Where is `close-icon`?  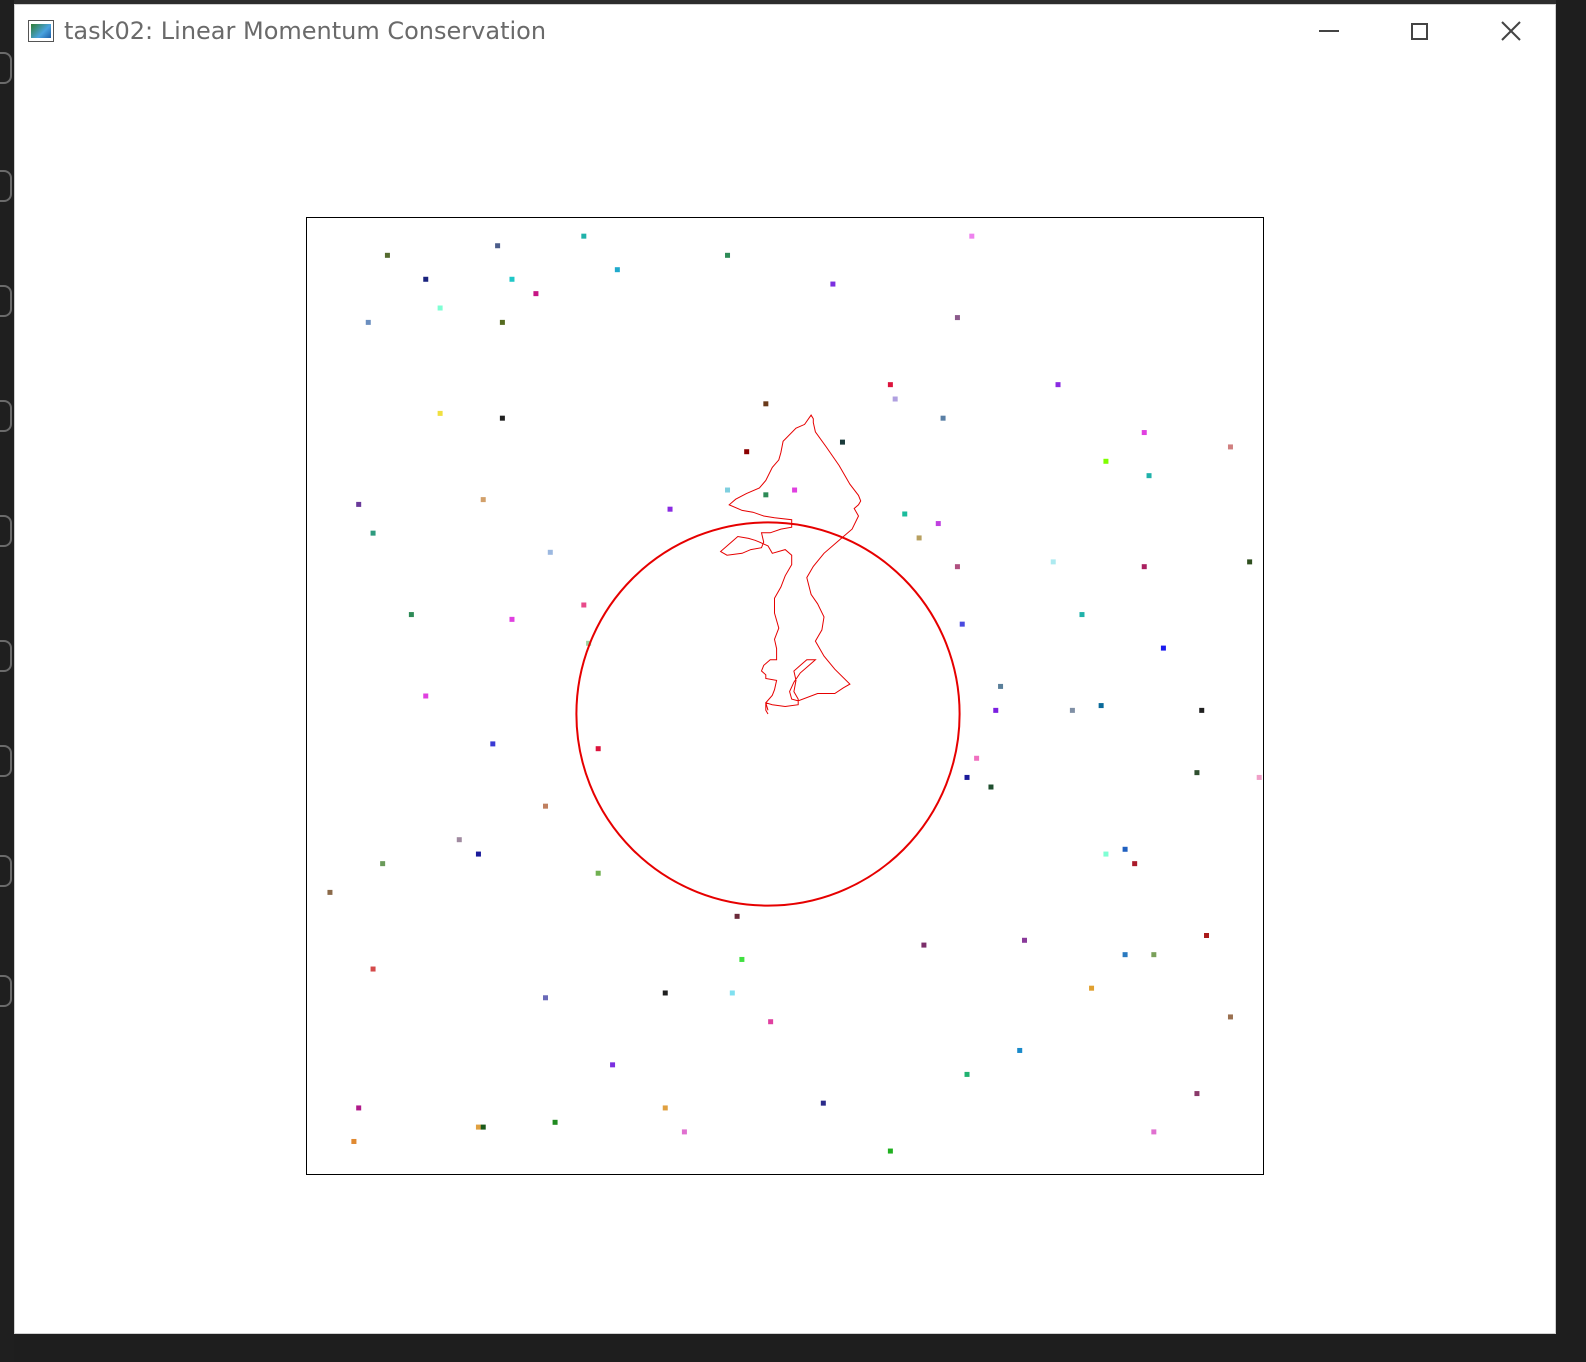
close-icon is located at coordinates (1511, 31).